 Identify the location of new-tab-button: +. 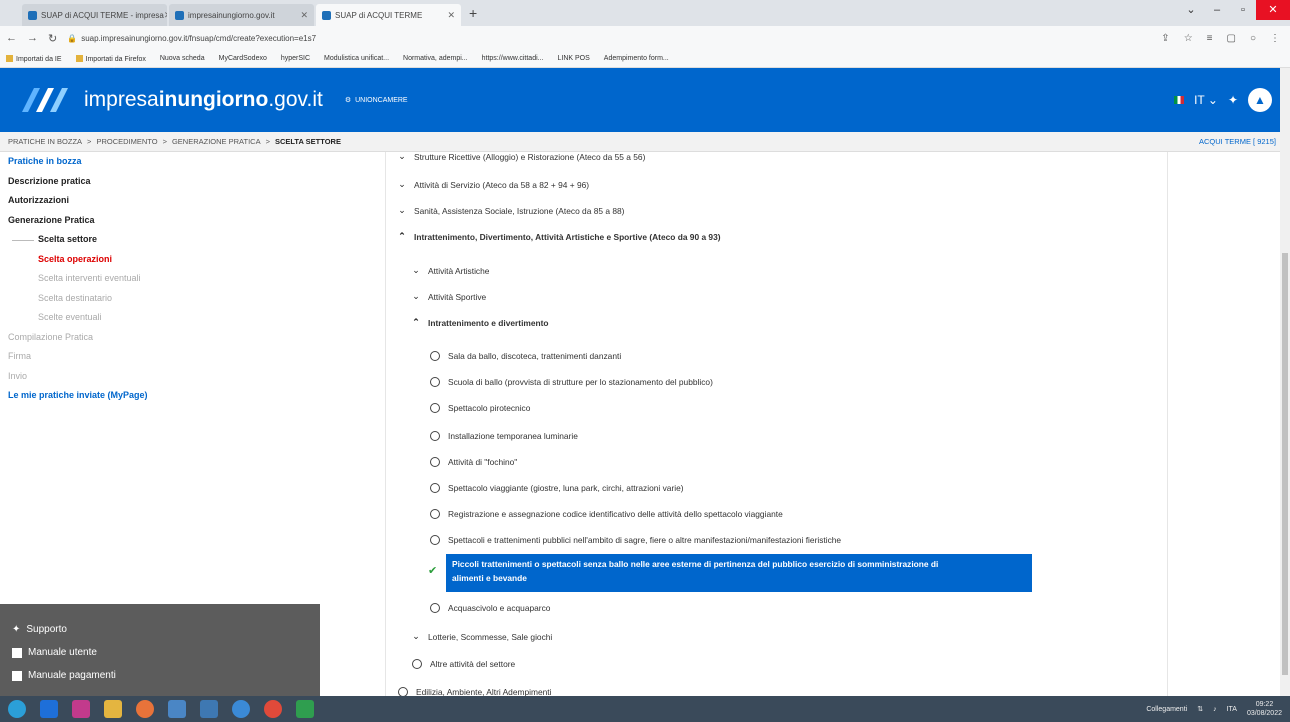
(473, 13).